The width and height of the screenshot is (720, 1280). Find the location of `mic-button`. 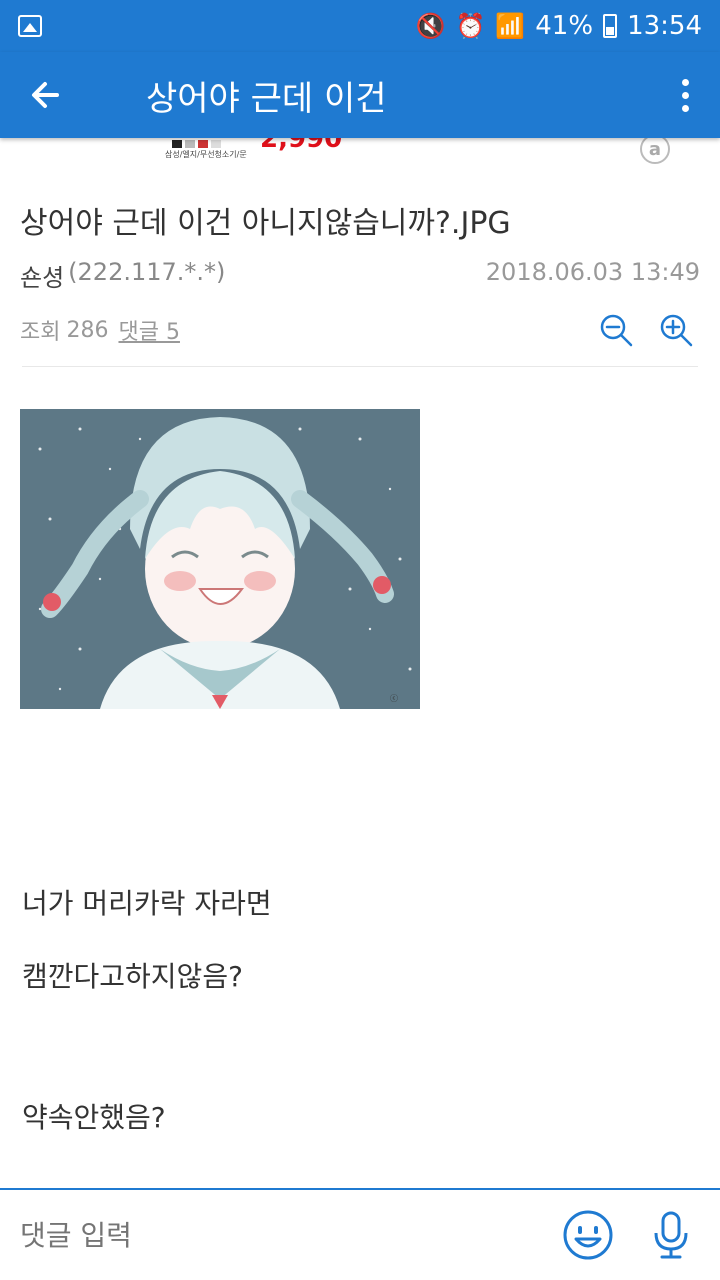

mic-button is located at coordinates (671, 1235).